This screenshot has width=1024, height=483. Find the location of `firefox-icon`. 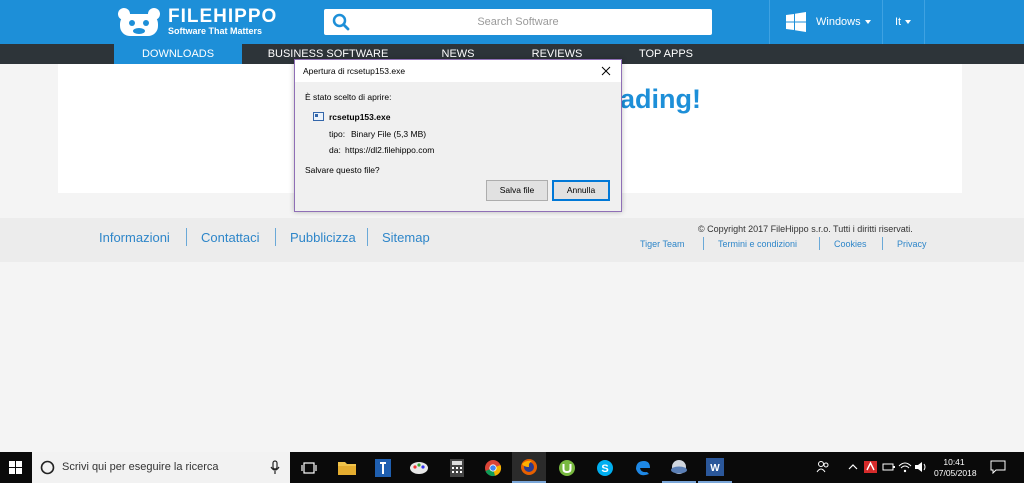

firefox-icon is located at coordinates (529, 466).